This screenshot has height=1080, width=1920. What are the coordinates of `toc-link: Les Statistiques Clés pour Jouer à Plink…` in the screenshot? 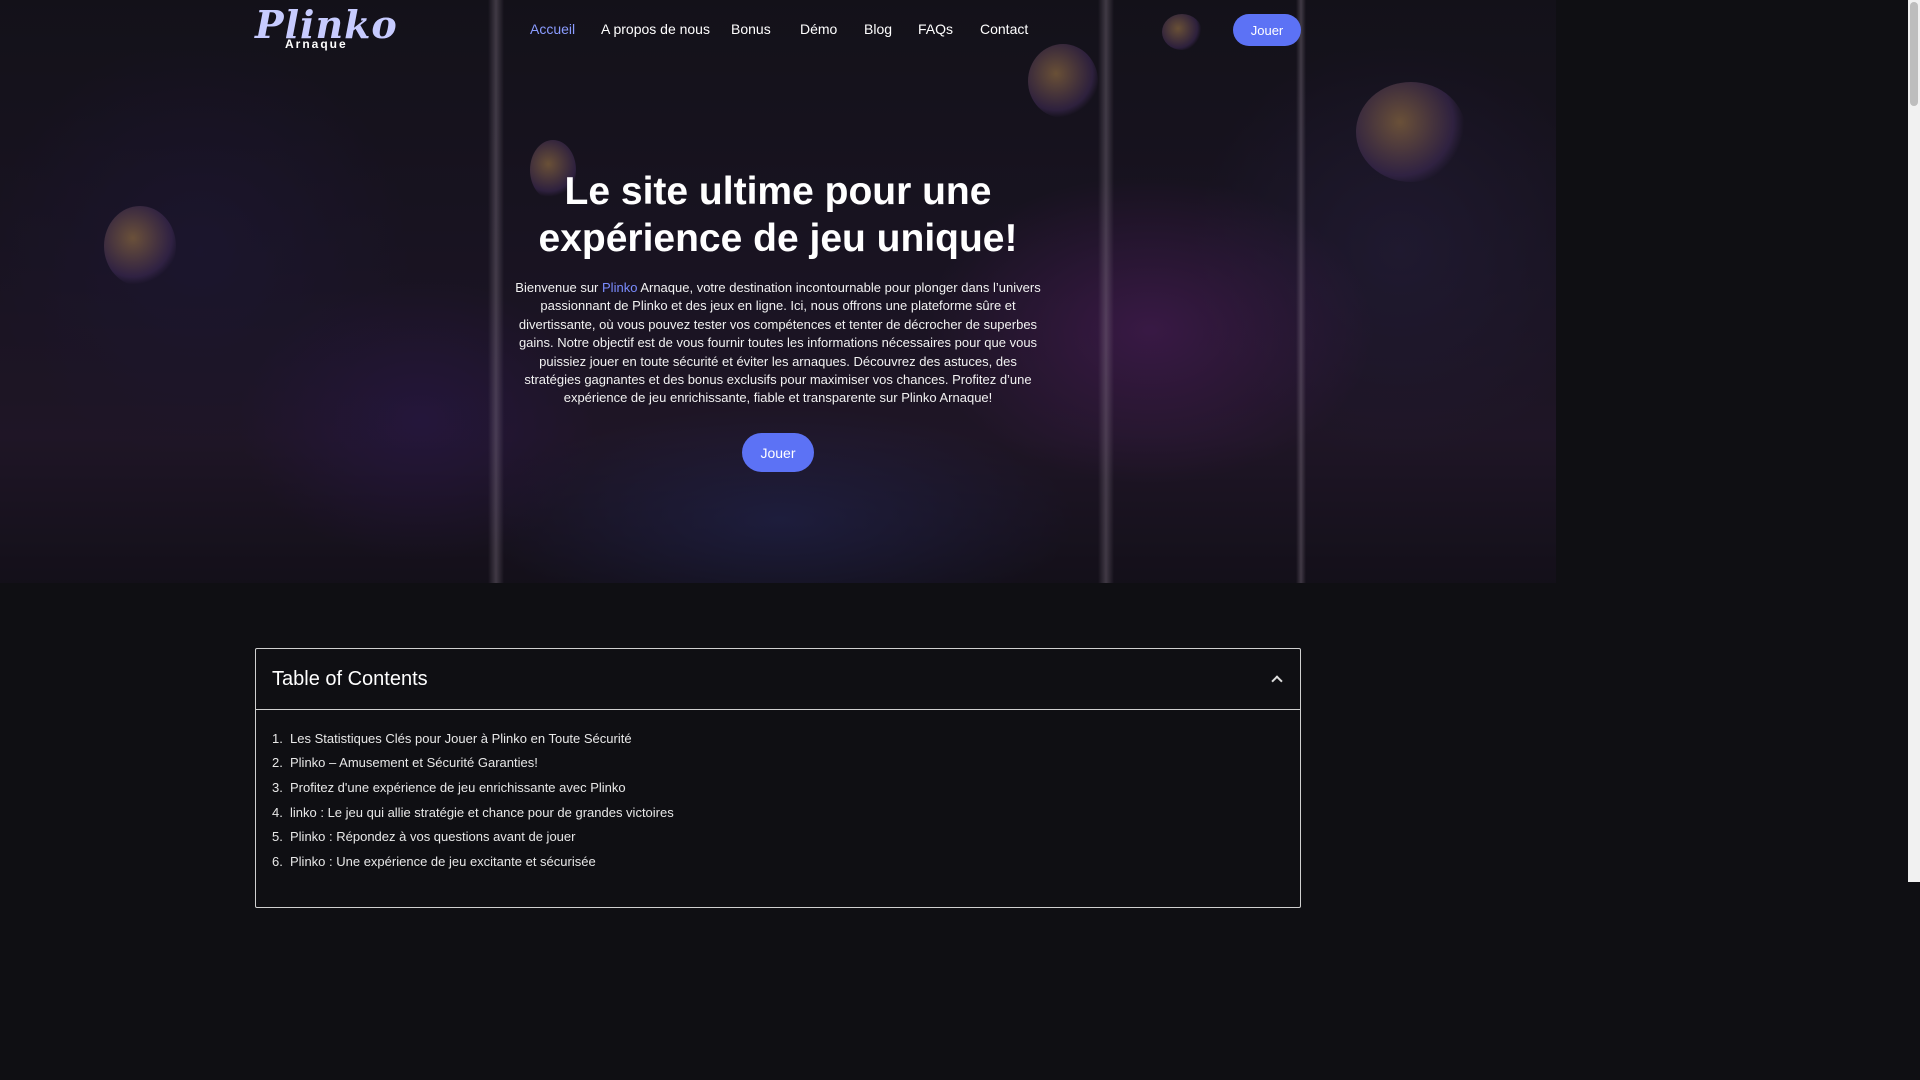 It's located at (461, 738).